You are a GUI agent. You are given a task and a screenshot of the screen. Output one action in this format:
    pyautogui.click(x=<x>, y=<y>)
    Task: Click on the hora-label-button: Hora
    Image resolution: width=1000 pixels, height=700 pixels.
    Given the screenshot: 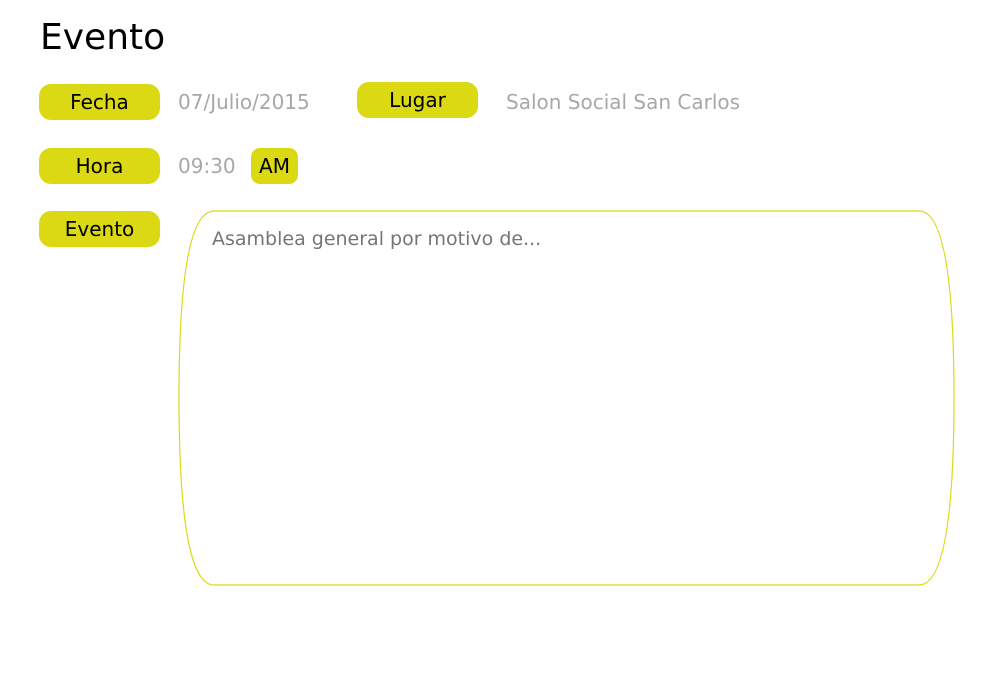 What is the action you would take?
    pyautogui.click(x=99, y=166)
    